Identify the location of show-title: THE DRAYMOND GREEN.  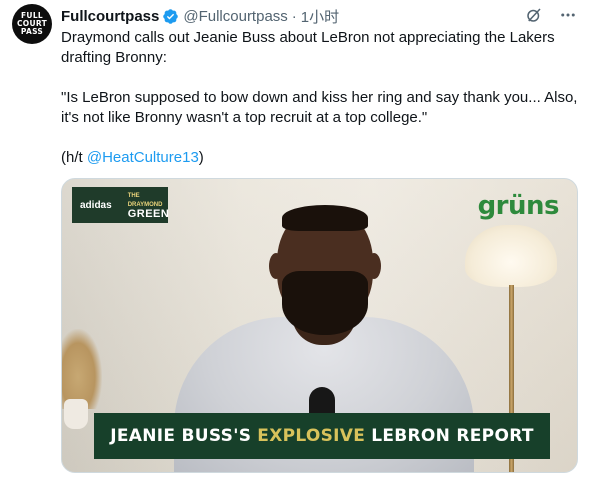
(148, 206).